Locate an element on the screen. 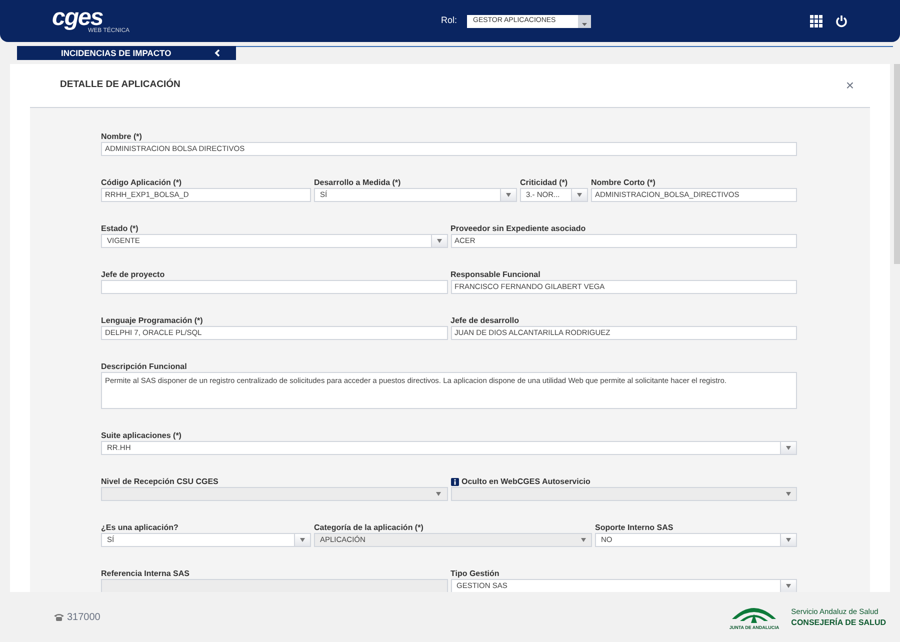 Image resolution: width=900 pixels, height=642 pixels. field-label: Criticidad (*) is located at coordinates (544, 182).